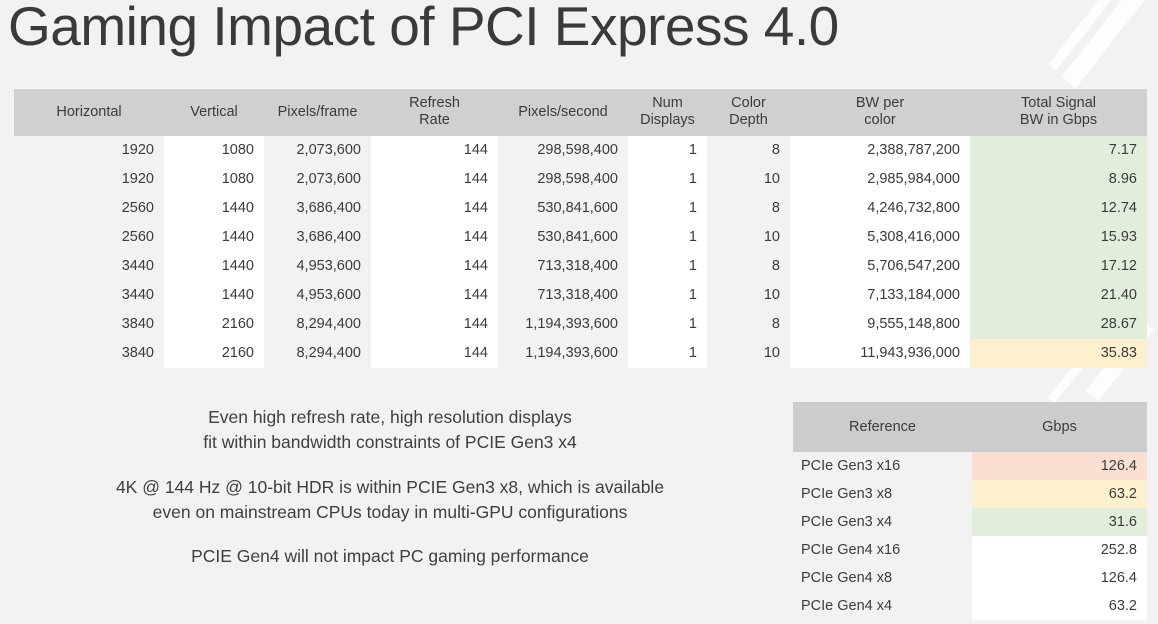  I want to click on table-cell: 11,943,936,000, so click(880, 354).